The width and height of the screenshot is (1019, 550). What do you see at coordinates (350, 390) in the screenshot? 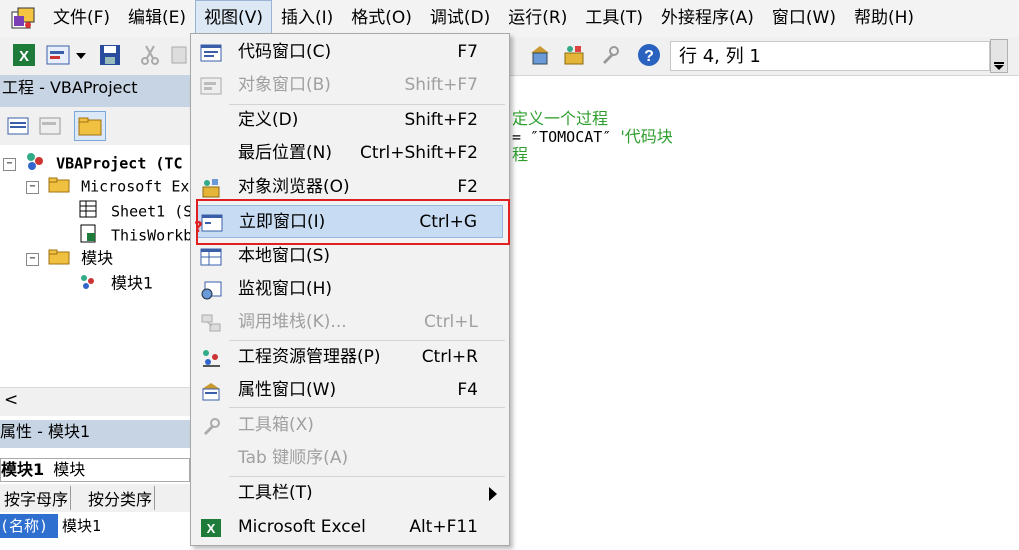
I see `view-menu-properties-window: 属性窗口(W) F4` at bounding box center [350, 390].